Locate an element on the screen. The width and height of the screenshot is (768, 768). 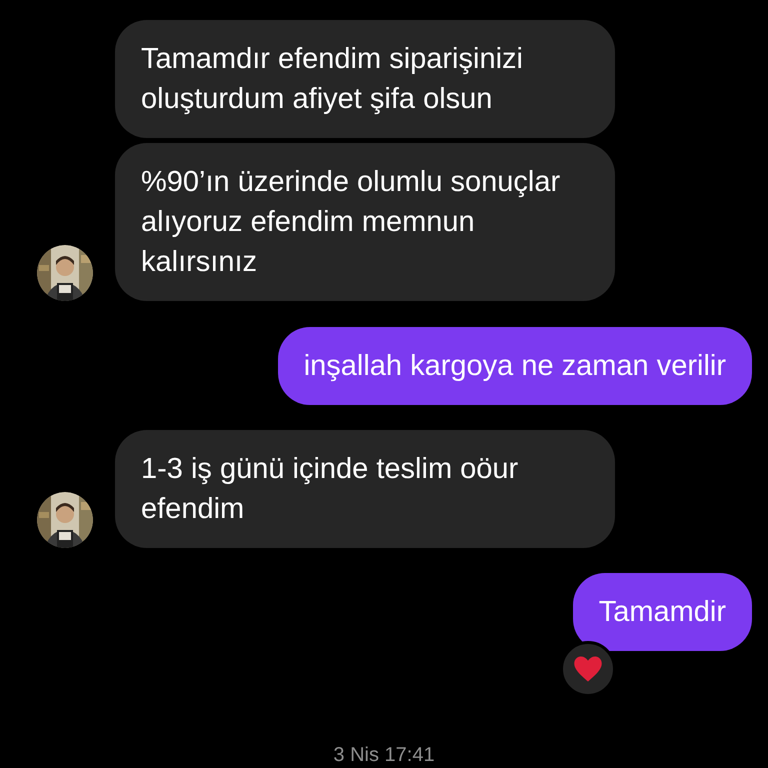
message-bubble: inşallah kargoya ne zaman verilir is located at coordinates (515, 366).